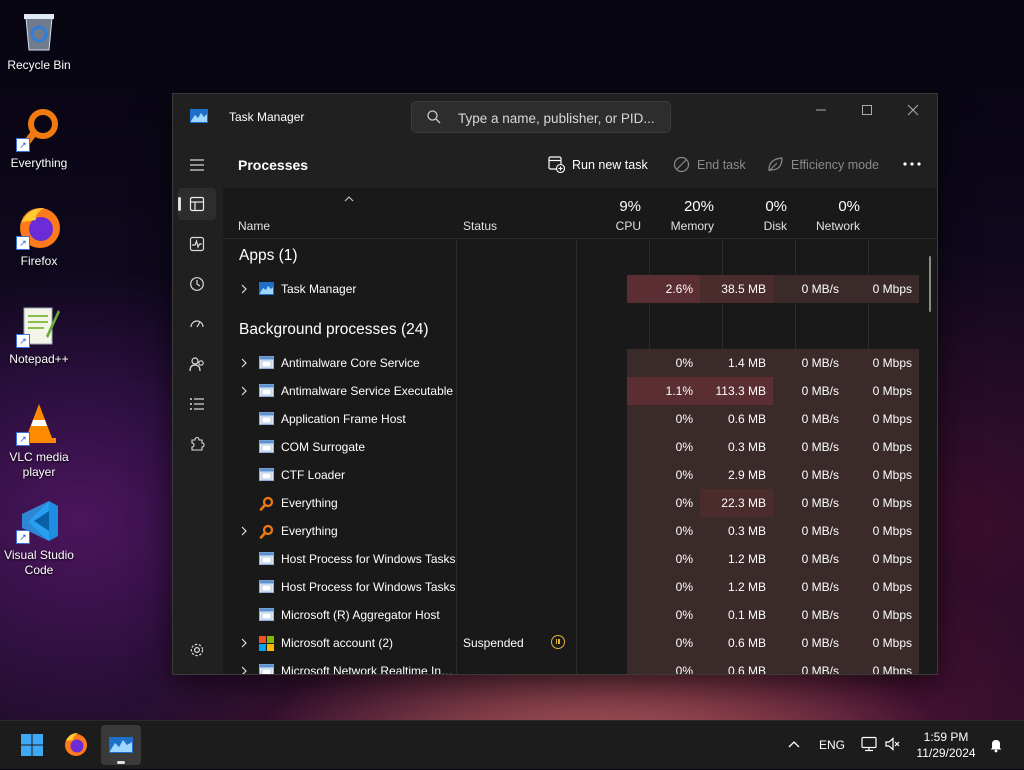 The height and width of the screenshot is (770, 1024). I want to click on memory-cell: 1.2 MB, so click(736, 559).